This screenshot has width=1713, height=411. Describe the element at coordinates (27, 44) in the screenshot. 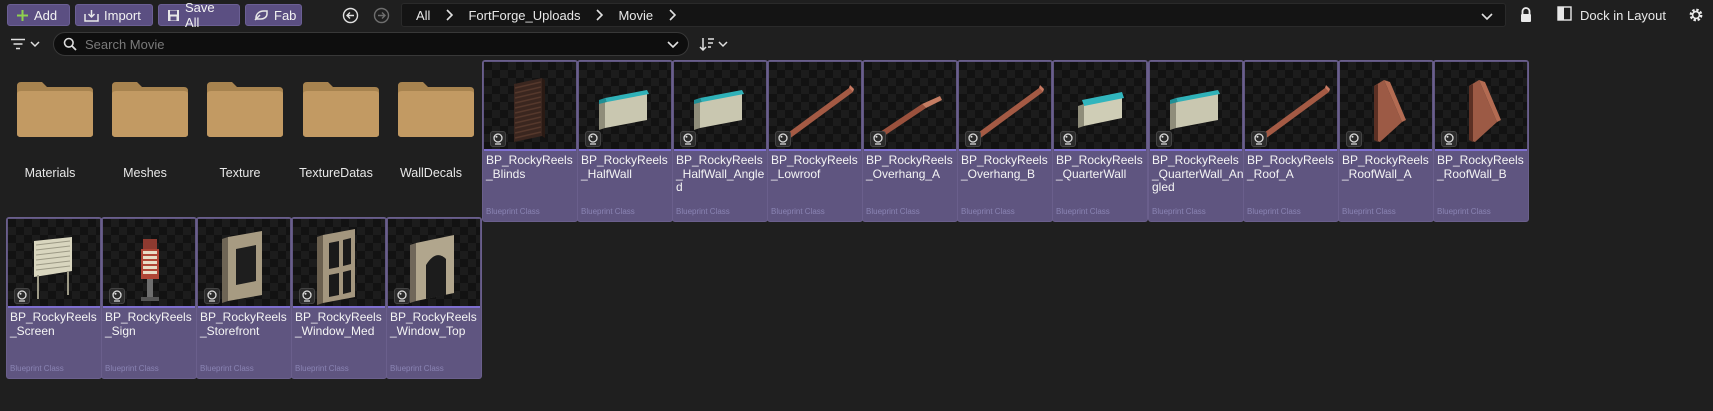

I see `filter-button` at that location.